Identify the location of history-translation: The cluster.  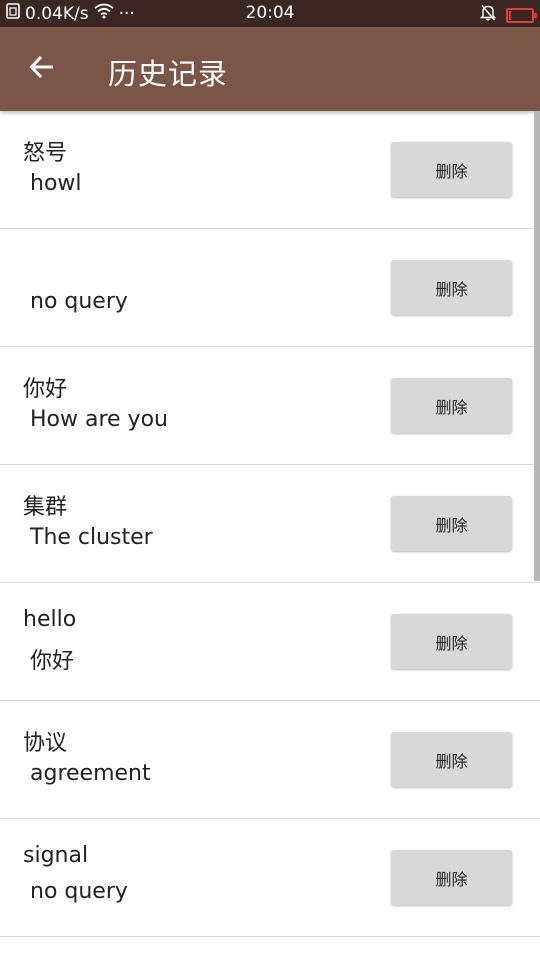
(91, 537).